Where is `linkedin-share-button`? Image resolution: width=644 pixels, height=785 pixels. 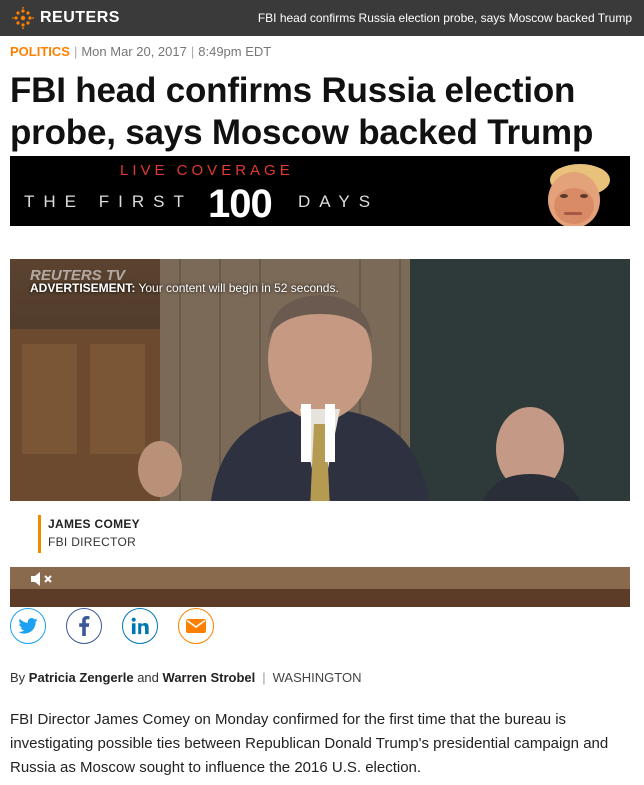
linkedin-share-button is located at coordinates (140, 626).